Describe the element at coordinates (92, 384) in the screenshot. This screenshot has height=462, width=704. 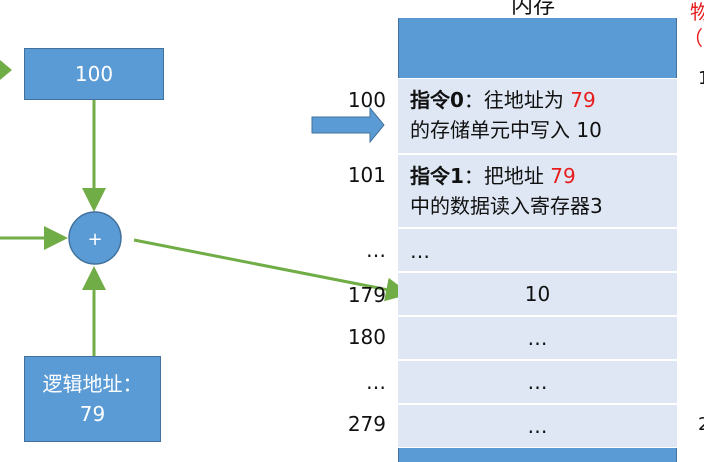
I see `logical-address-label: 逻辑地址：` at that location.